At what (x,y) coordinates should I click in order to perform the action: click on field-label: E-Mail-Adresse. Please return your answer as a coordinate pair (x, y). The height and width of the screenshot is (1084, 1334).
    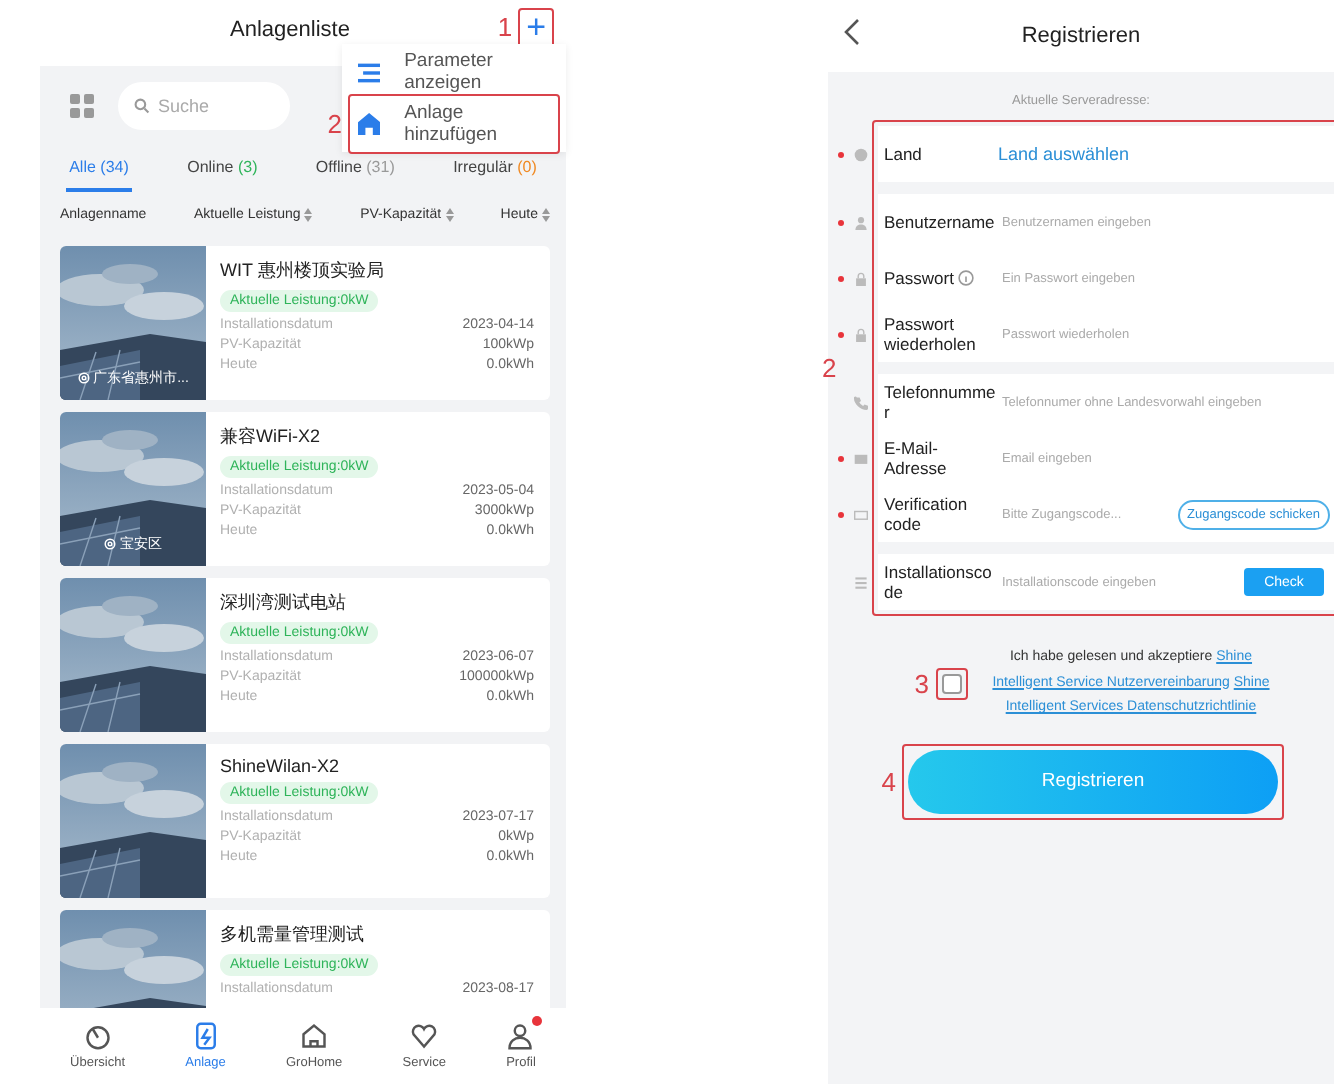
    Looking at the image, I should click on (915, 458).